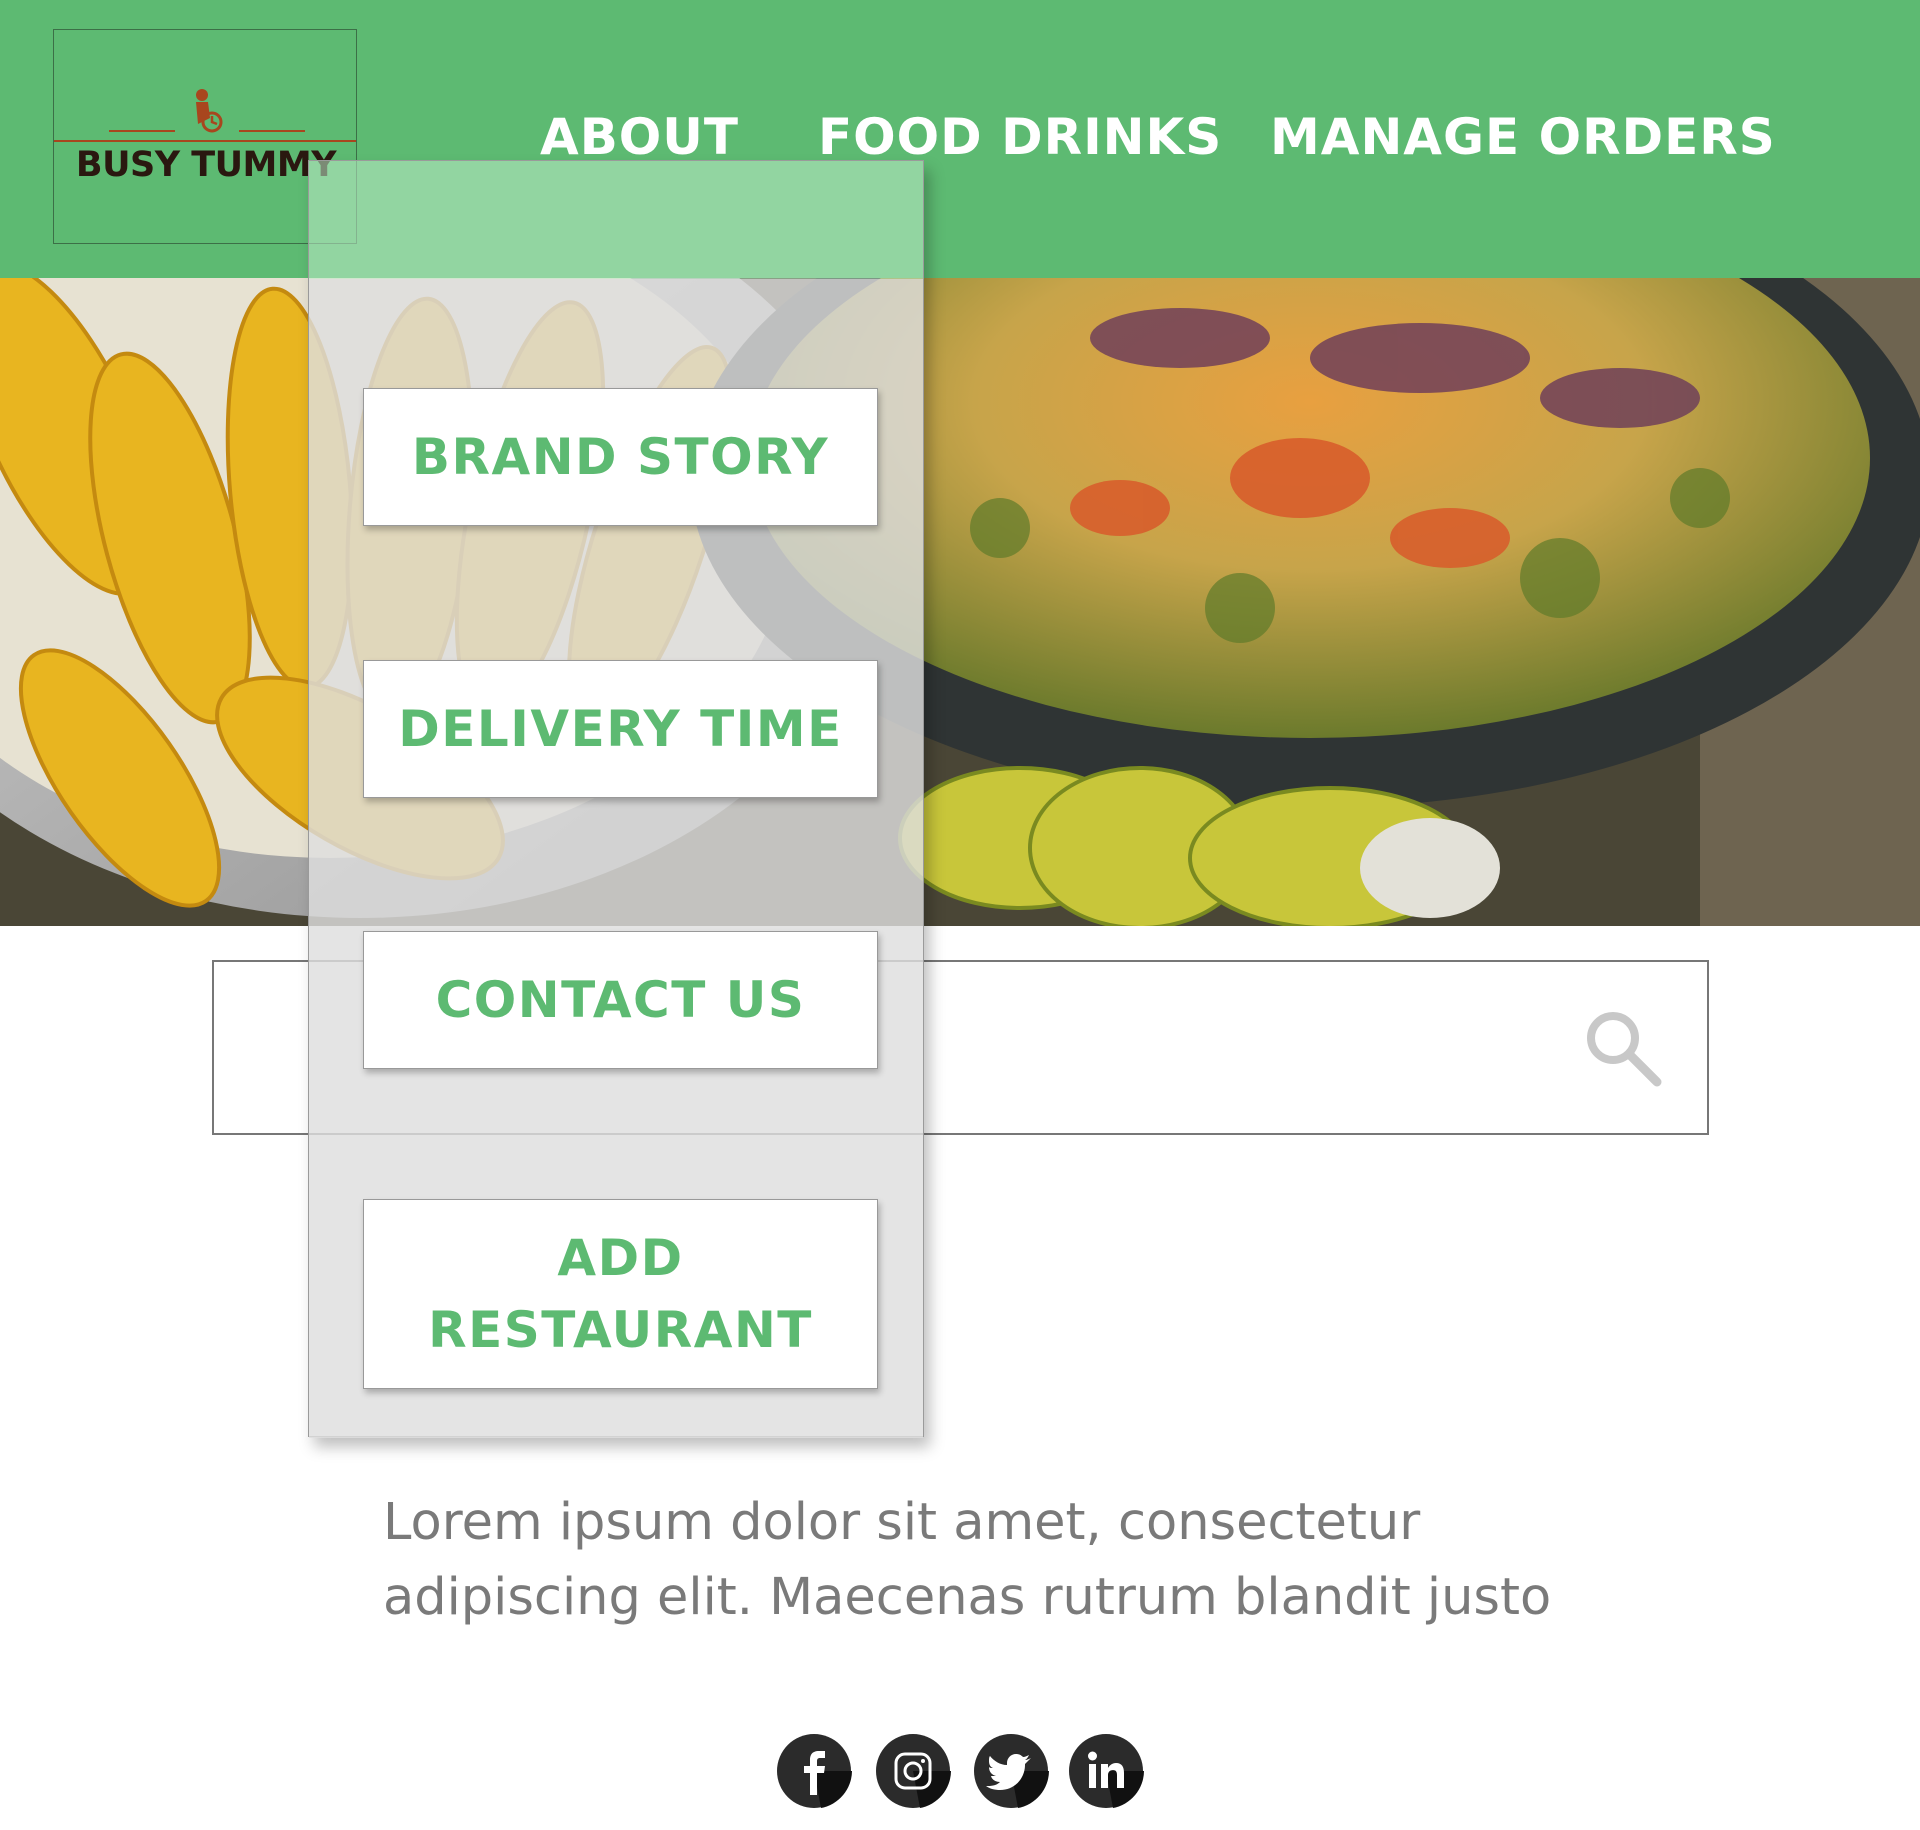  What do you see at coordinates (1106, 1771) in the screenshot?
I see `linkedin-icon` at bounding box center [1106, 1771].